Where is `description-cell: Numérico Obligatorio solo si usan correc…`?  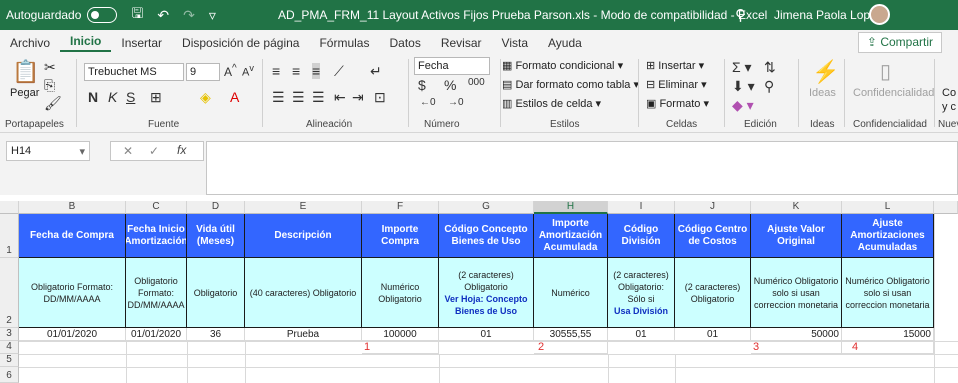
description-cell: Numérico Obligatorio solo si usan correc… is located at coordinates (796, 293).